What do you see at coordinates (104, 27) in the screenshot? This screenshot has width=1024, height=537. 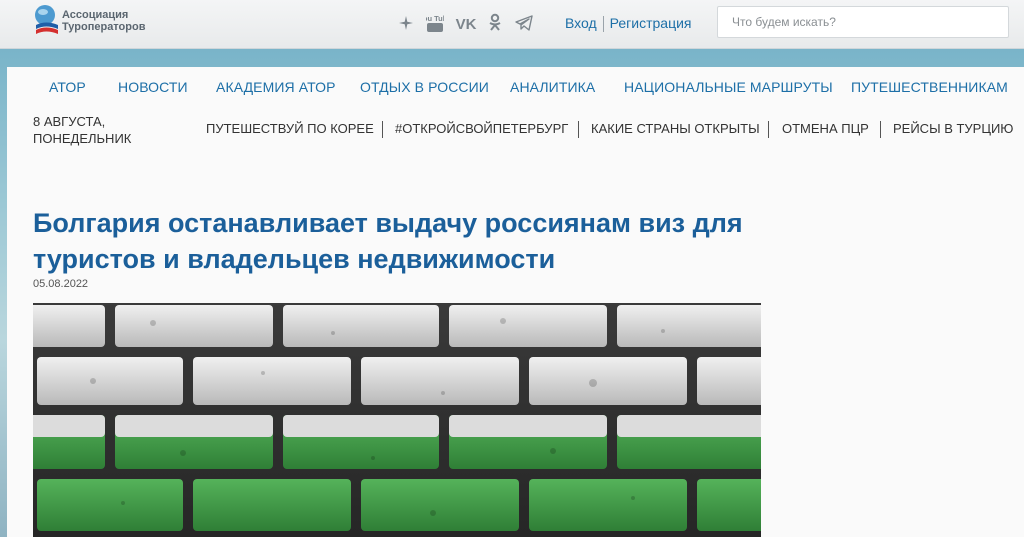 I see `logo-line-2: Туроператоров` at bounding box center [104, 27].